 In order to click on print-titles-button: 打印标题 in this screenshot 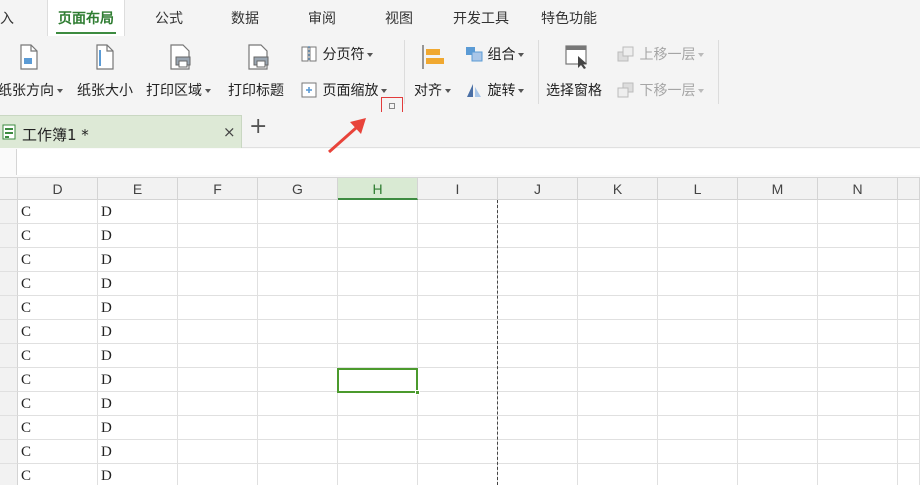, I will do `click(256, 90)`.